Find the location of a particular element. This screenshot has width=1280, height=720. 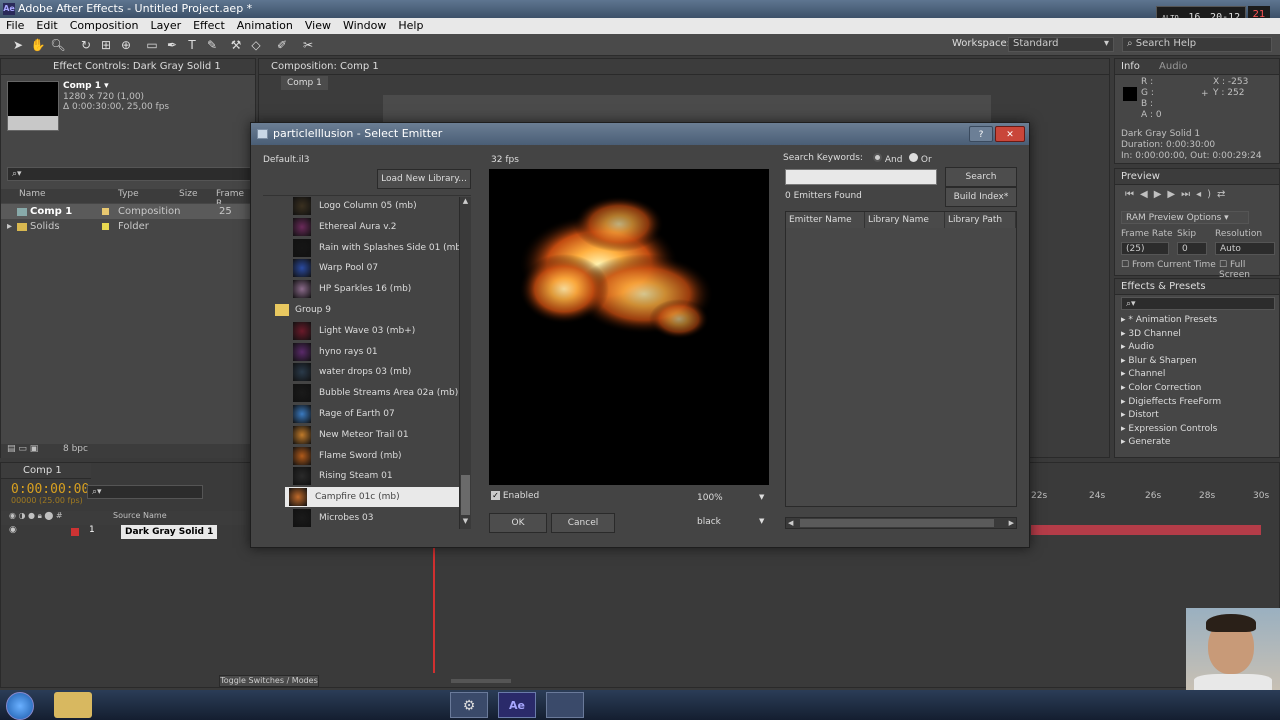

comp-name: Comp 1 ▾ is located at coordinates (86, 86).